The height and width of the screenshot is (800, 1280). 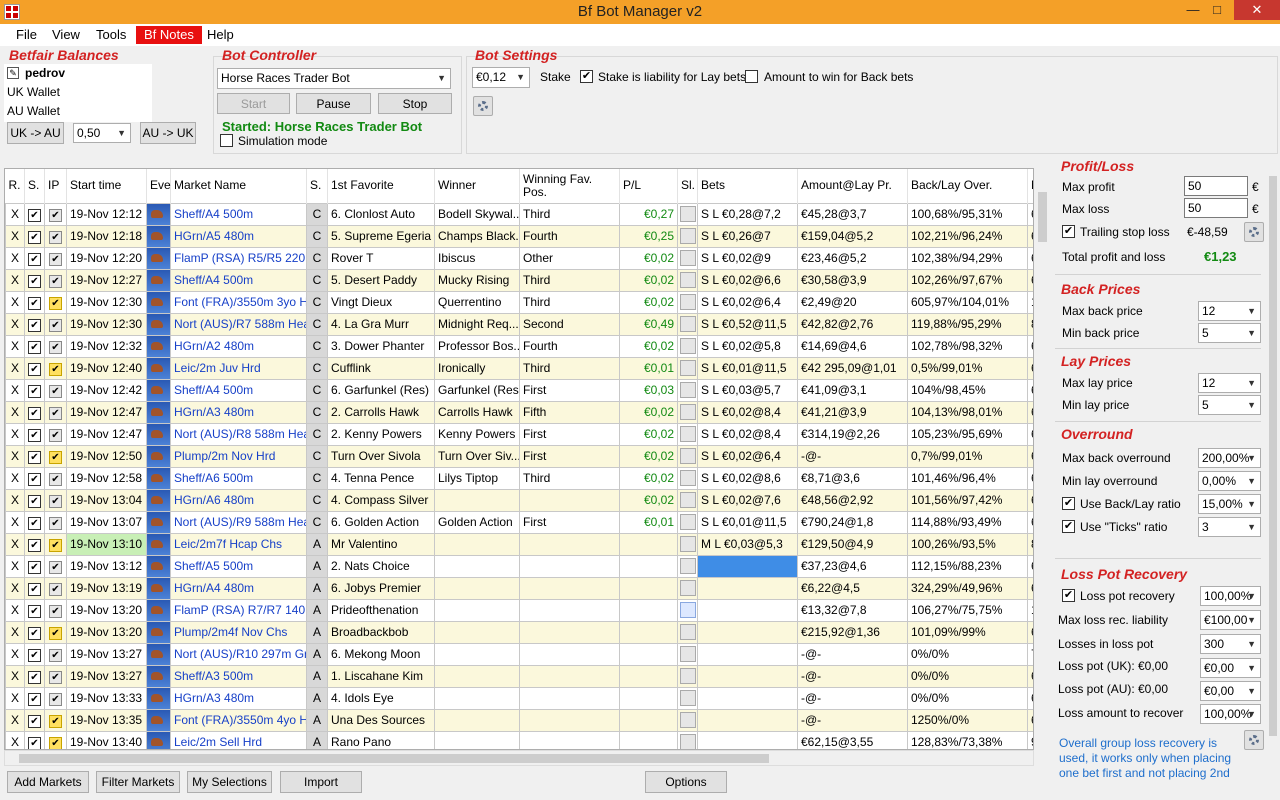 I want to click on max-loss-input: 50, so click(x=1216, y=208).